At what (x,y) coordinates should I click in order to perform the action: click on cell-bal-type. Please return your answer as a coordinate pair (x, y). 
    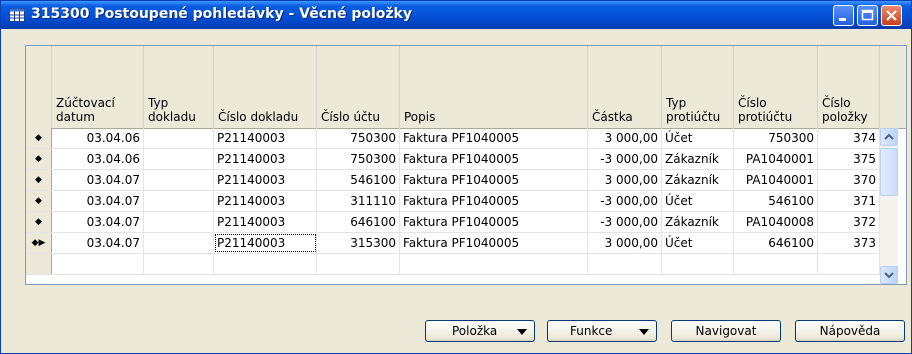
    Looking at the image, I should click on (698, 264).